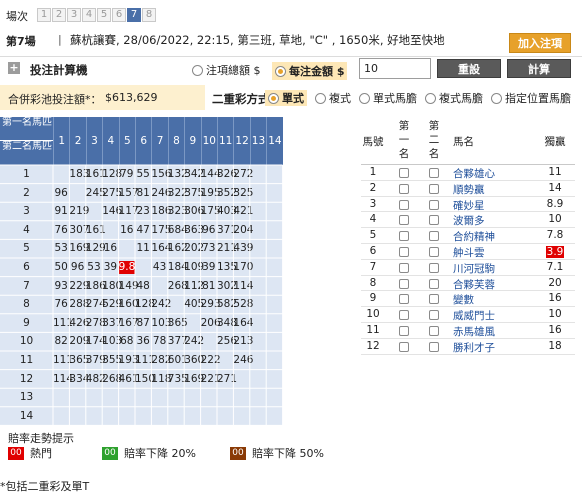 This screenshot has width=582, height=498. I want to click on grid-cell: 111, so click(63, 360).